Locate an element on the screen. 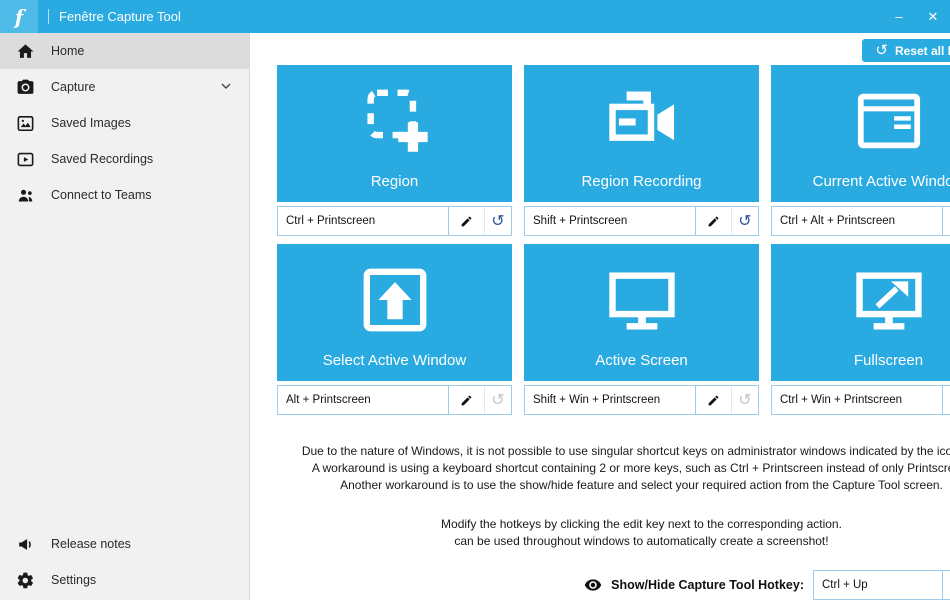 The image size is (950, 600). megaphone-icon is located at coordinates (25, 544).